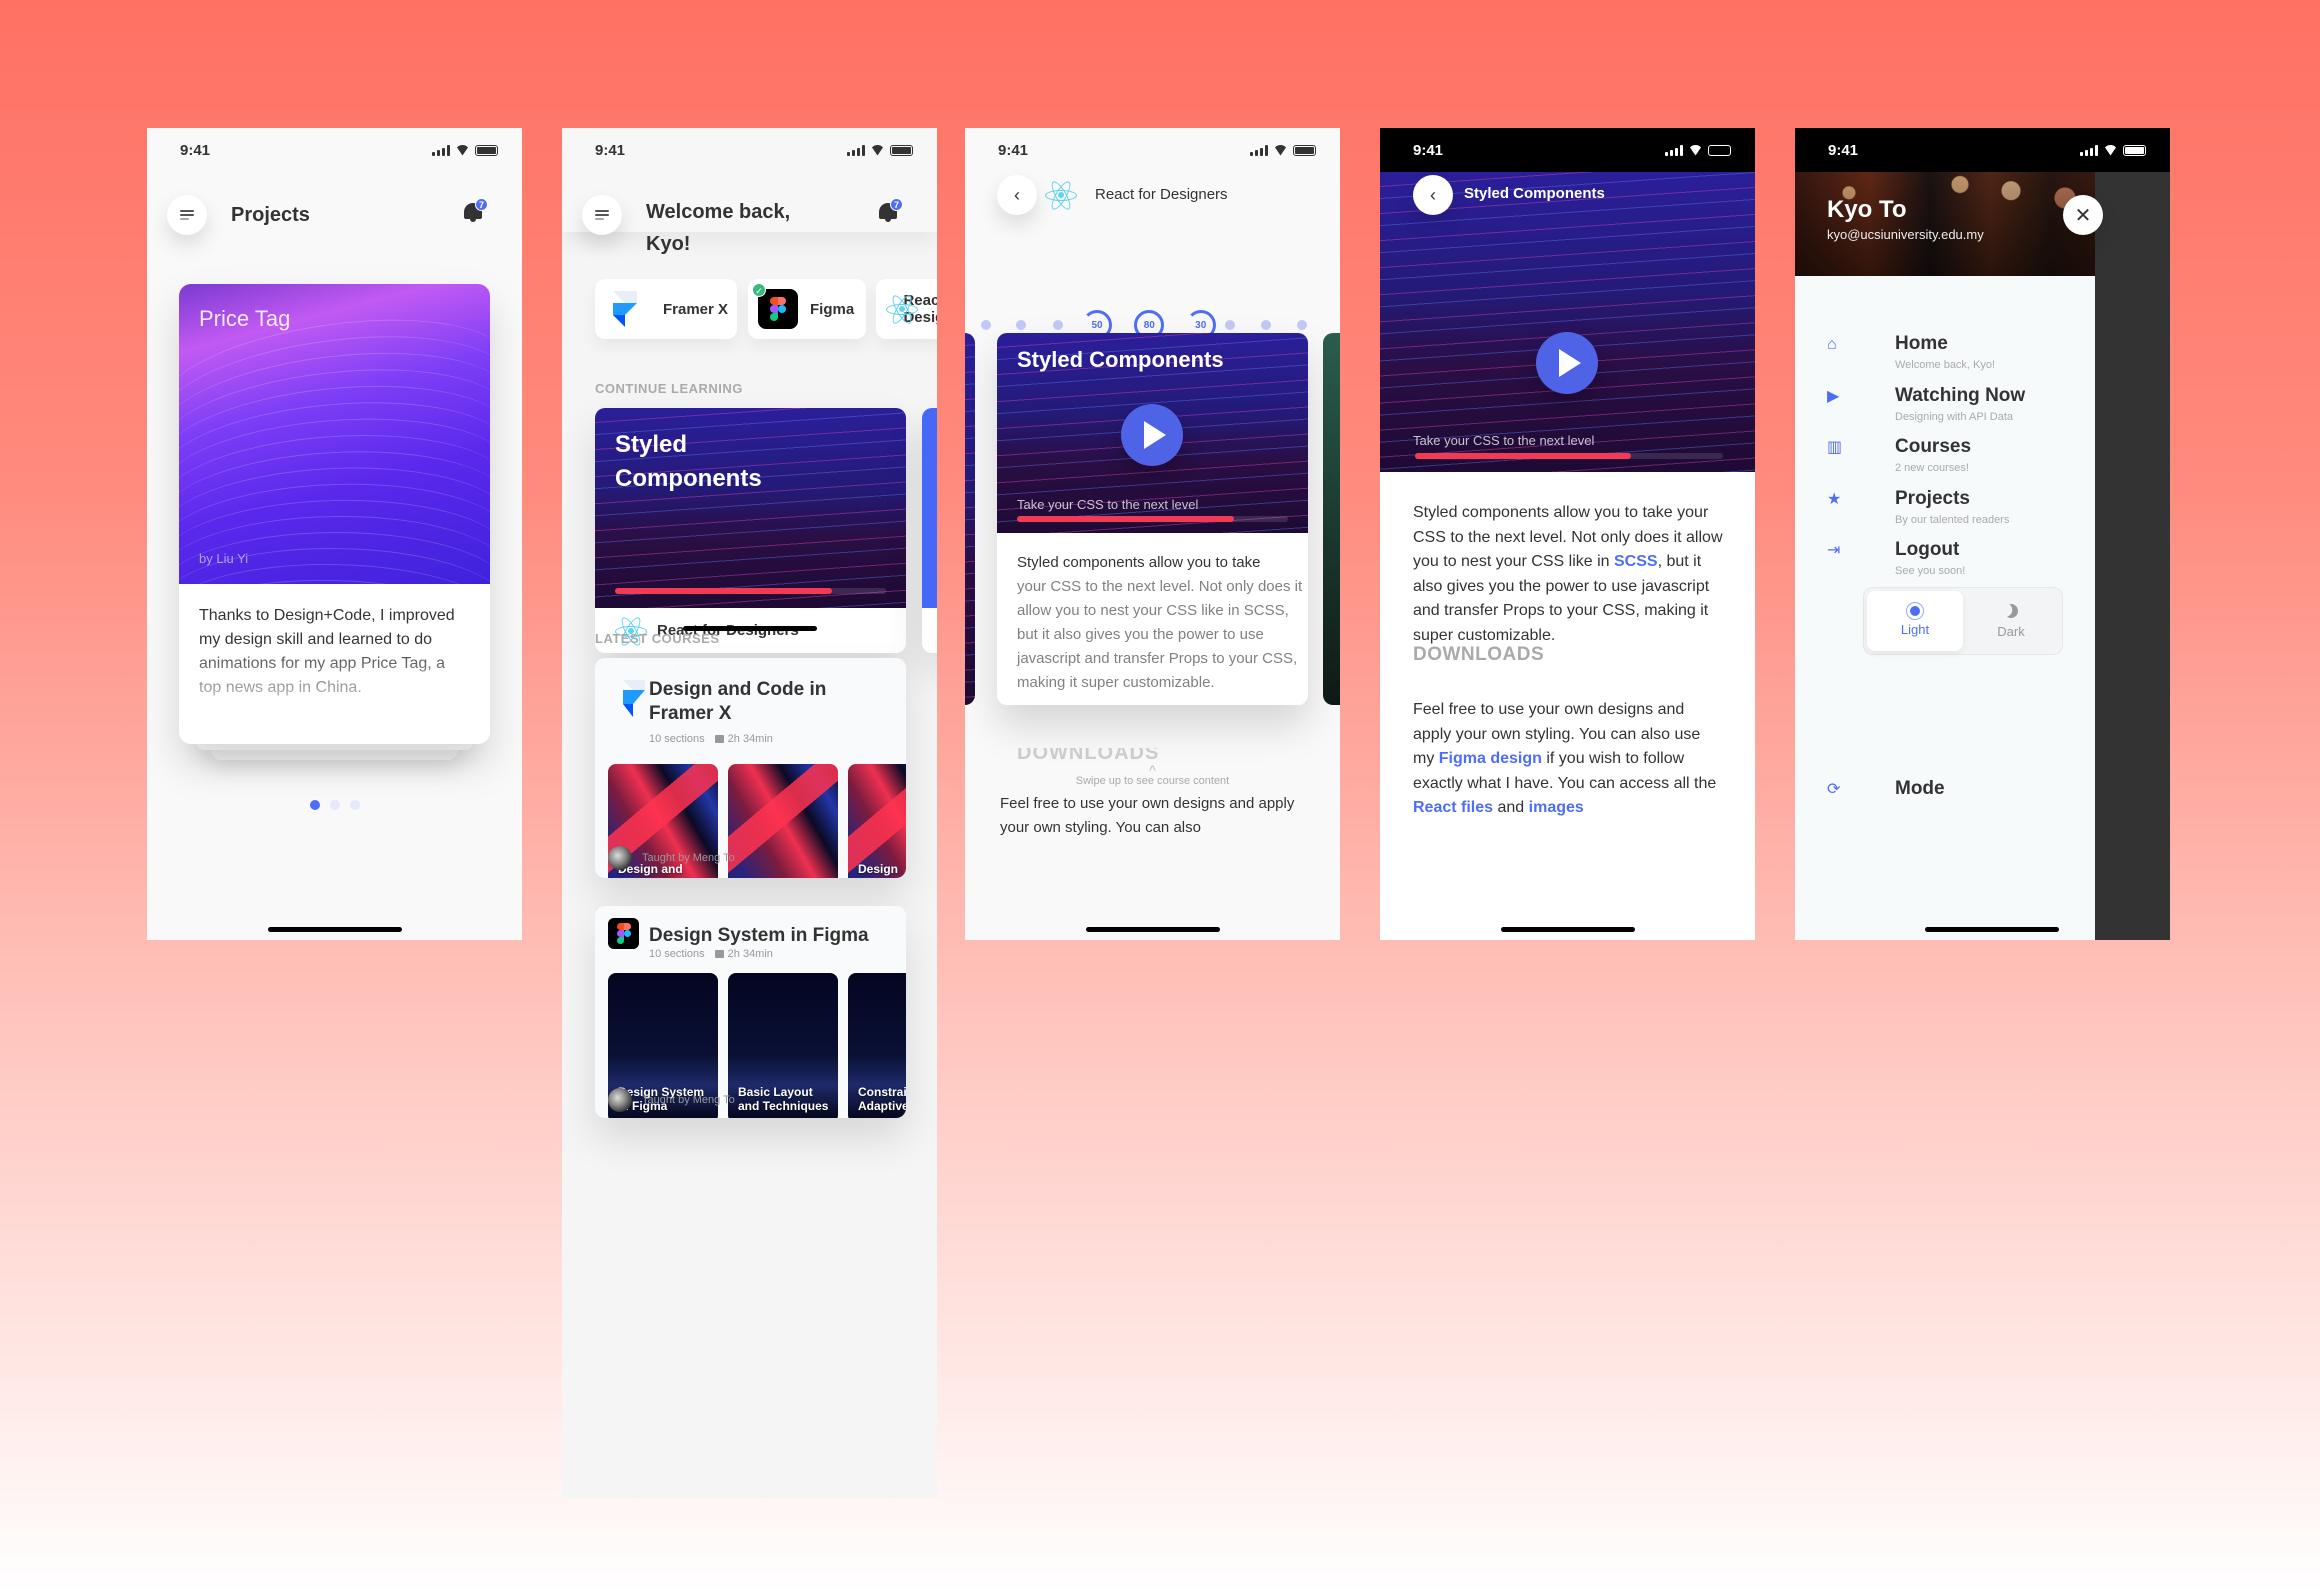 The height and width of the screenshot is (1593, 2320). I want to click on lesson-thumbnail: Design Components and Stacks, so click(877, 821).